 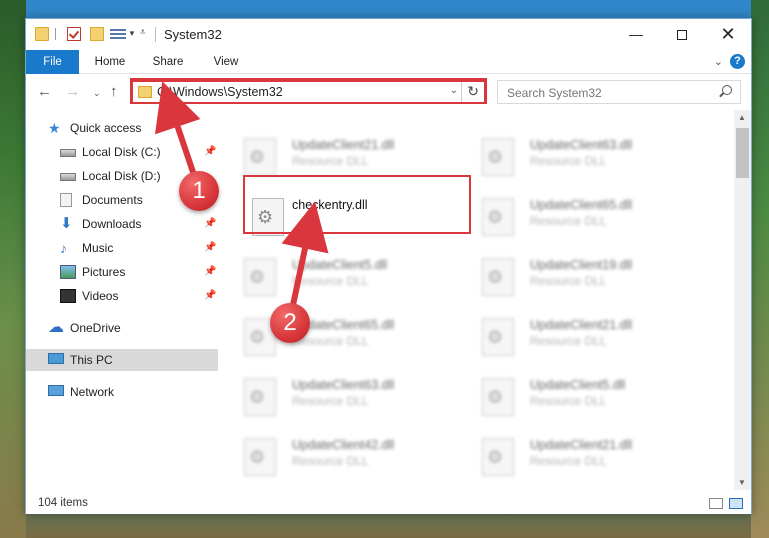 I want to click on up-arrow-icon: ↑, so click(x=114, y=91).